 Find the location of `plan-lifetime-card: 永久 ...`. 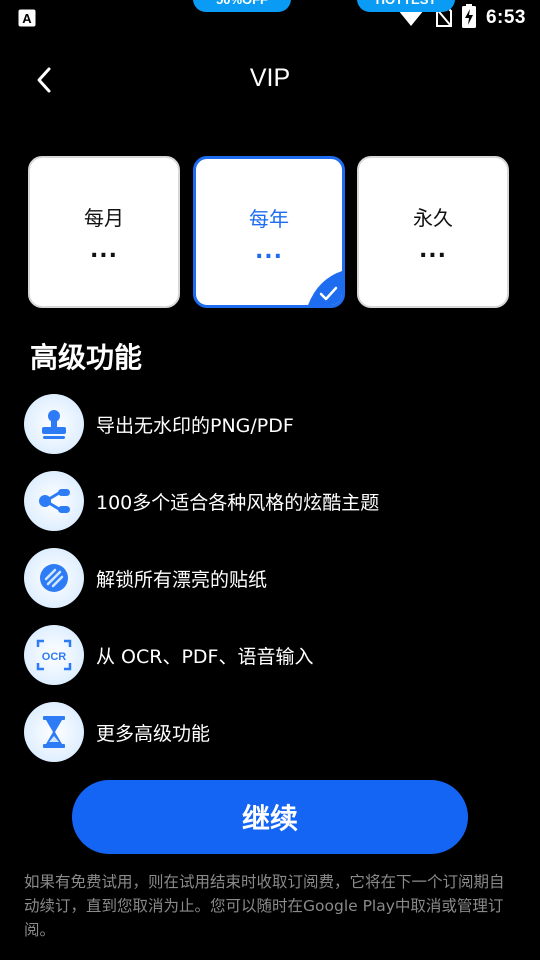

plan-lifetime-card: 永久 ... is located at coordinates (433, 232).